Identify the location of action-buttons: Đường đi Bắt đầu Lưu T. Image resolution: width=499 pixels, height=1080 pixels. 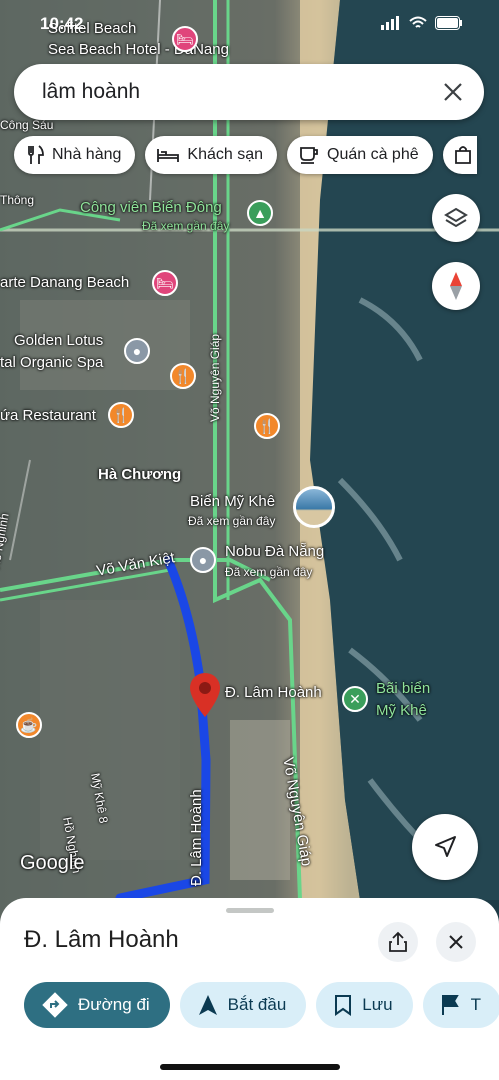
(261, 1005).